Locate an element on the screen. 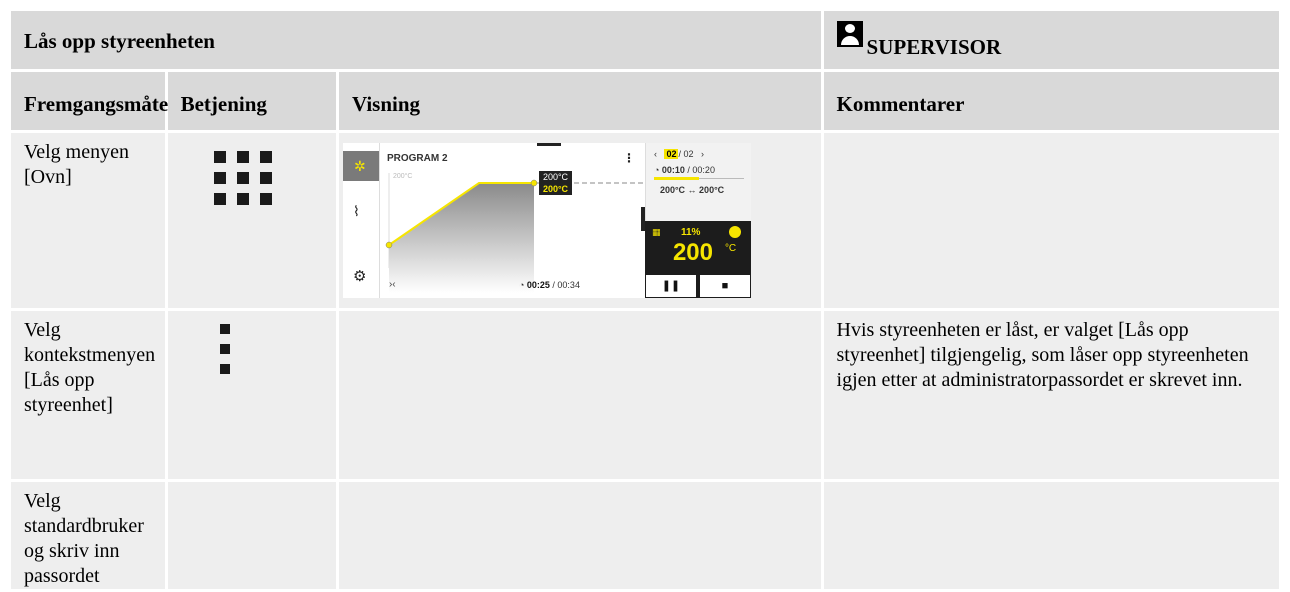  user-icon is located at coordinates (849, 34).